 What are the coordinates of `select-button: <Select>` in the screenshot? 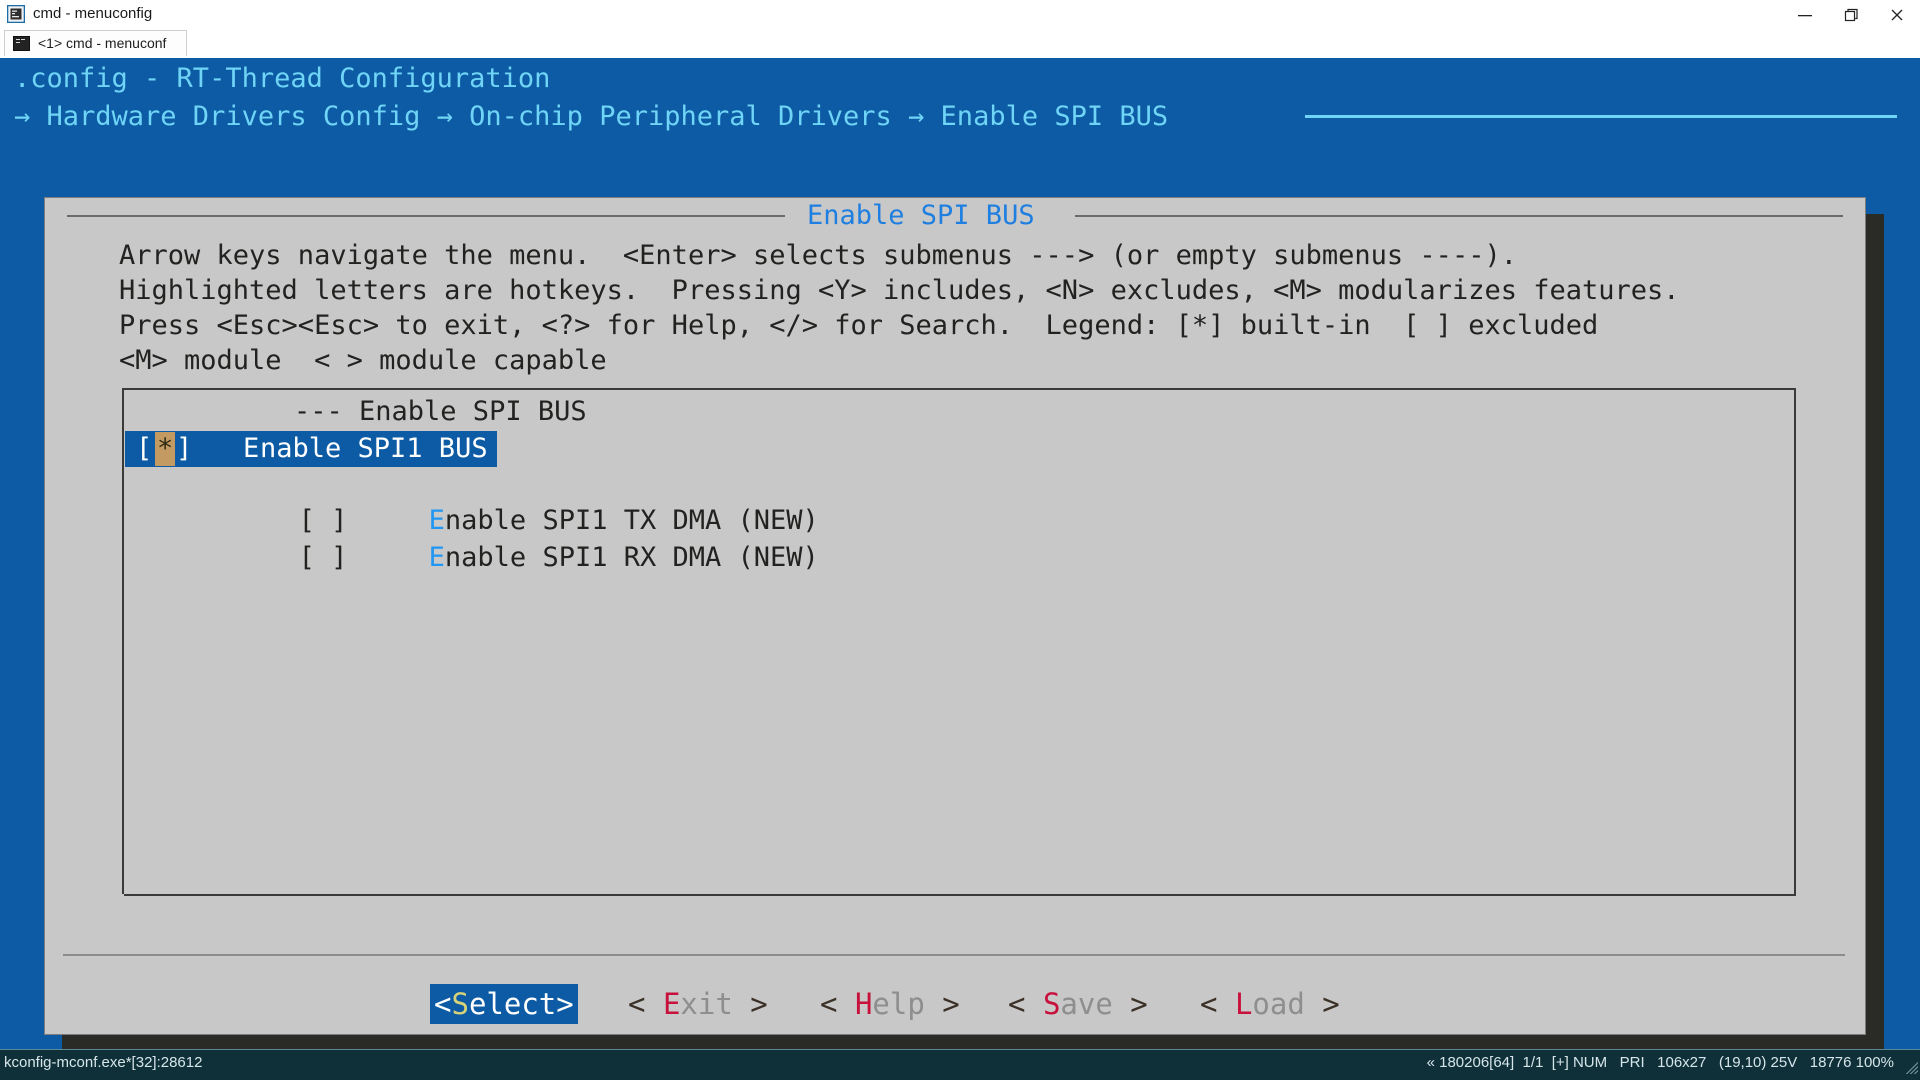 It's located at (504, 1004).